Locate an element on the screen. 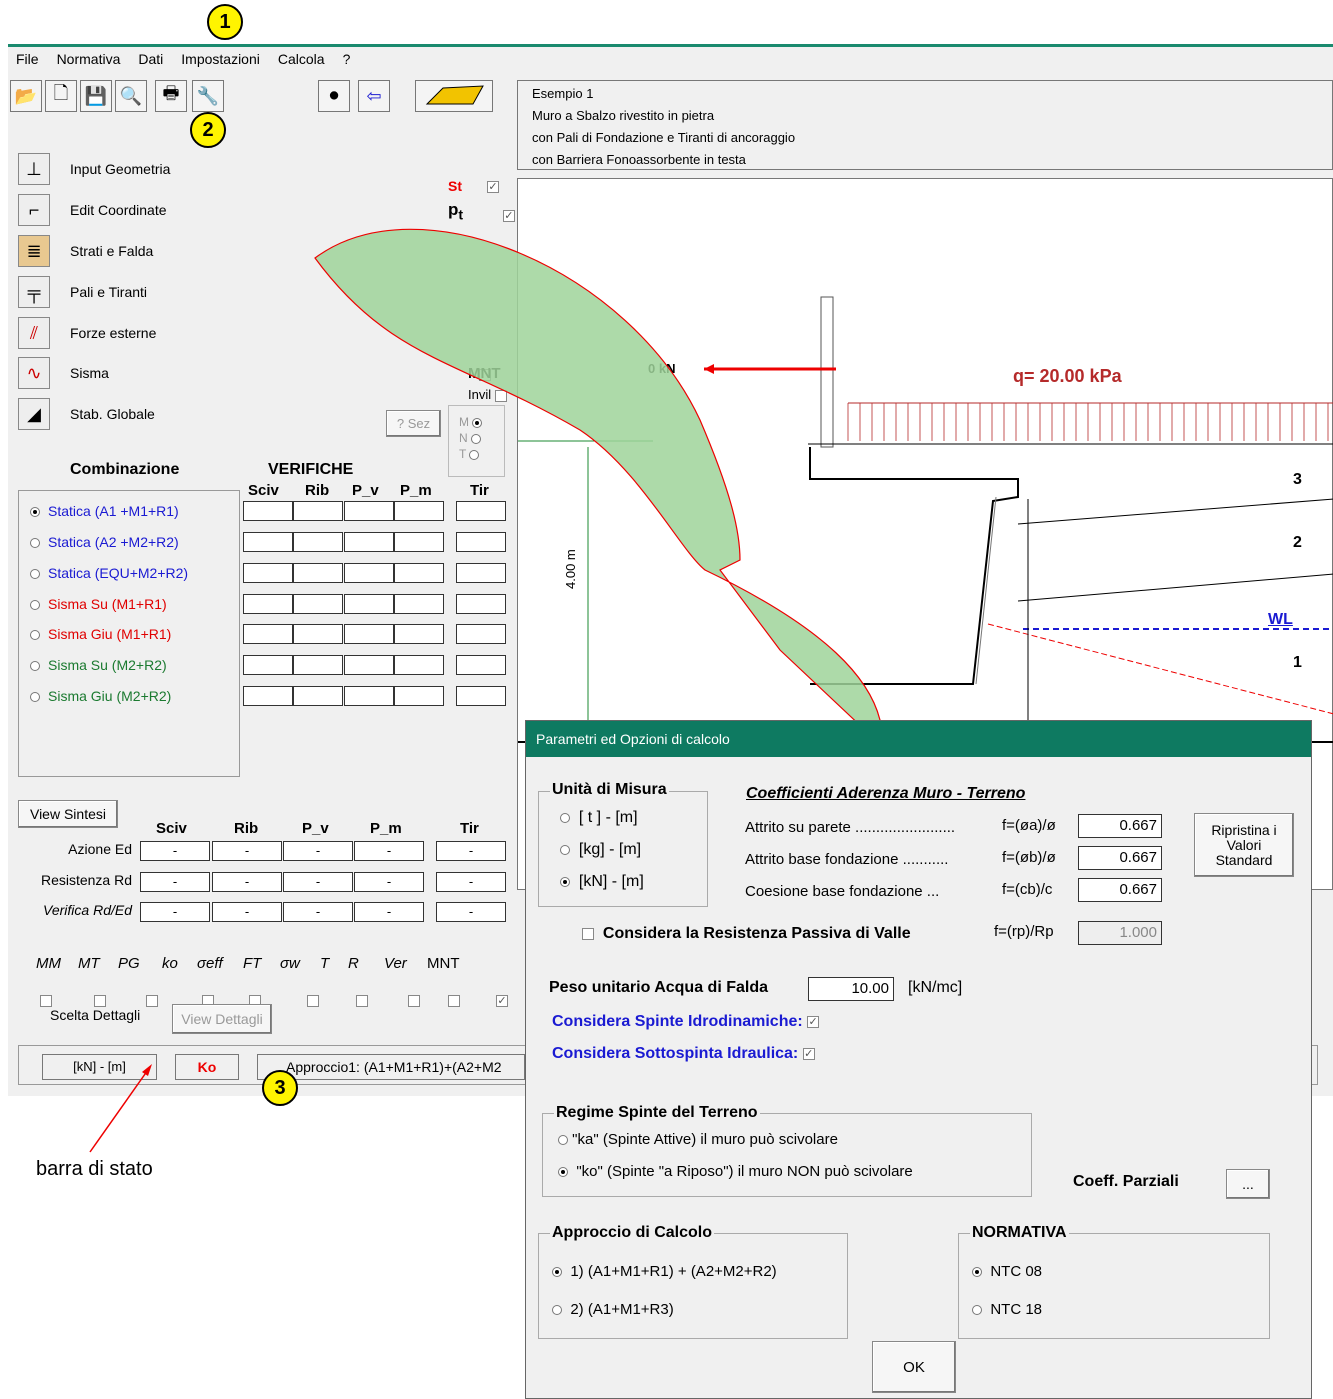 This screenshot has height=1399, width=1333. coeff-formula: f=(øb)/ø is located at coordinates (1029, 857).